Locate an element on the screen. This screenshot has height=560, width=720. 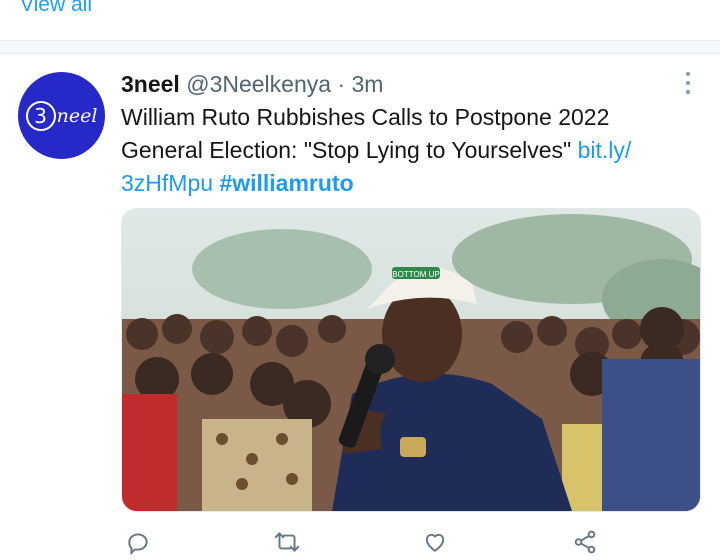
avatar-logo-word: neel is located at coordinates (77, 115).